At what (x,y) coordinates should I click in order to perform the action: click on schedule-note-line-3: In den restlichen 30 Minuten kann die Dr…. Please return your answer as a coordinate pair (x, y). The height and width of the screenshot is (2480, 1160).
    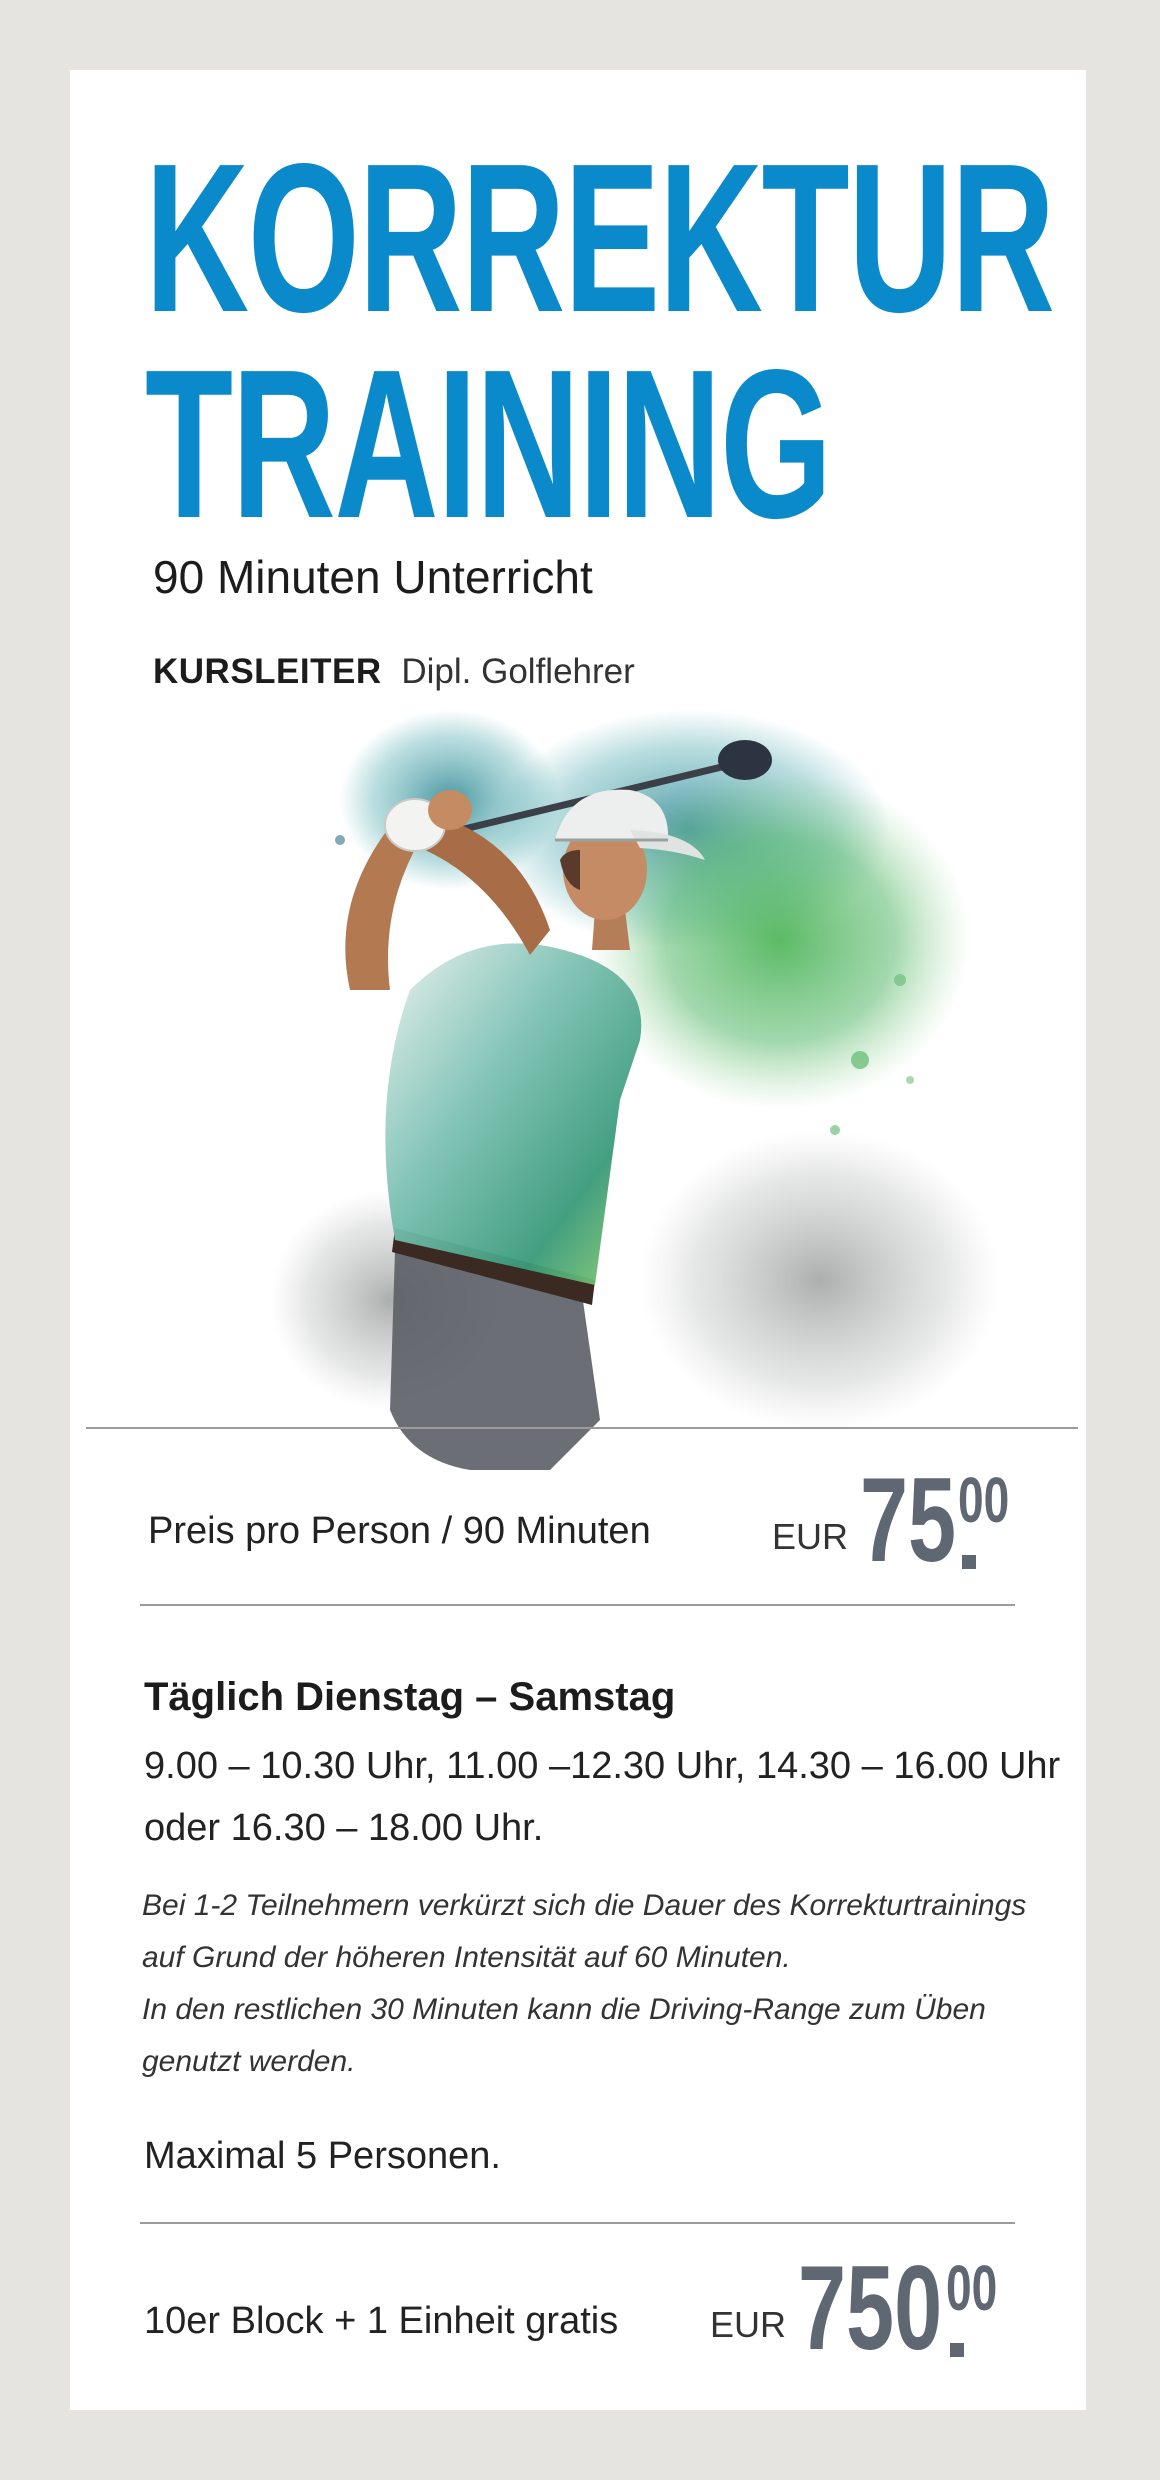
    Looking at the image, I should click on (564, 2009).